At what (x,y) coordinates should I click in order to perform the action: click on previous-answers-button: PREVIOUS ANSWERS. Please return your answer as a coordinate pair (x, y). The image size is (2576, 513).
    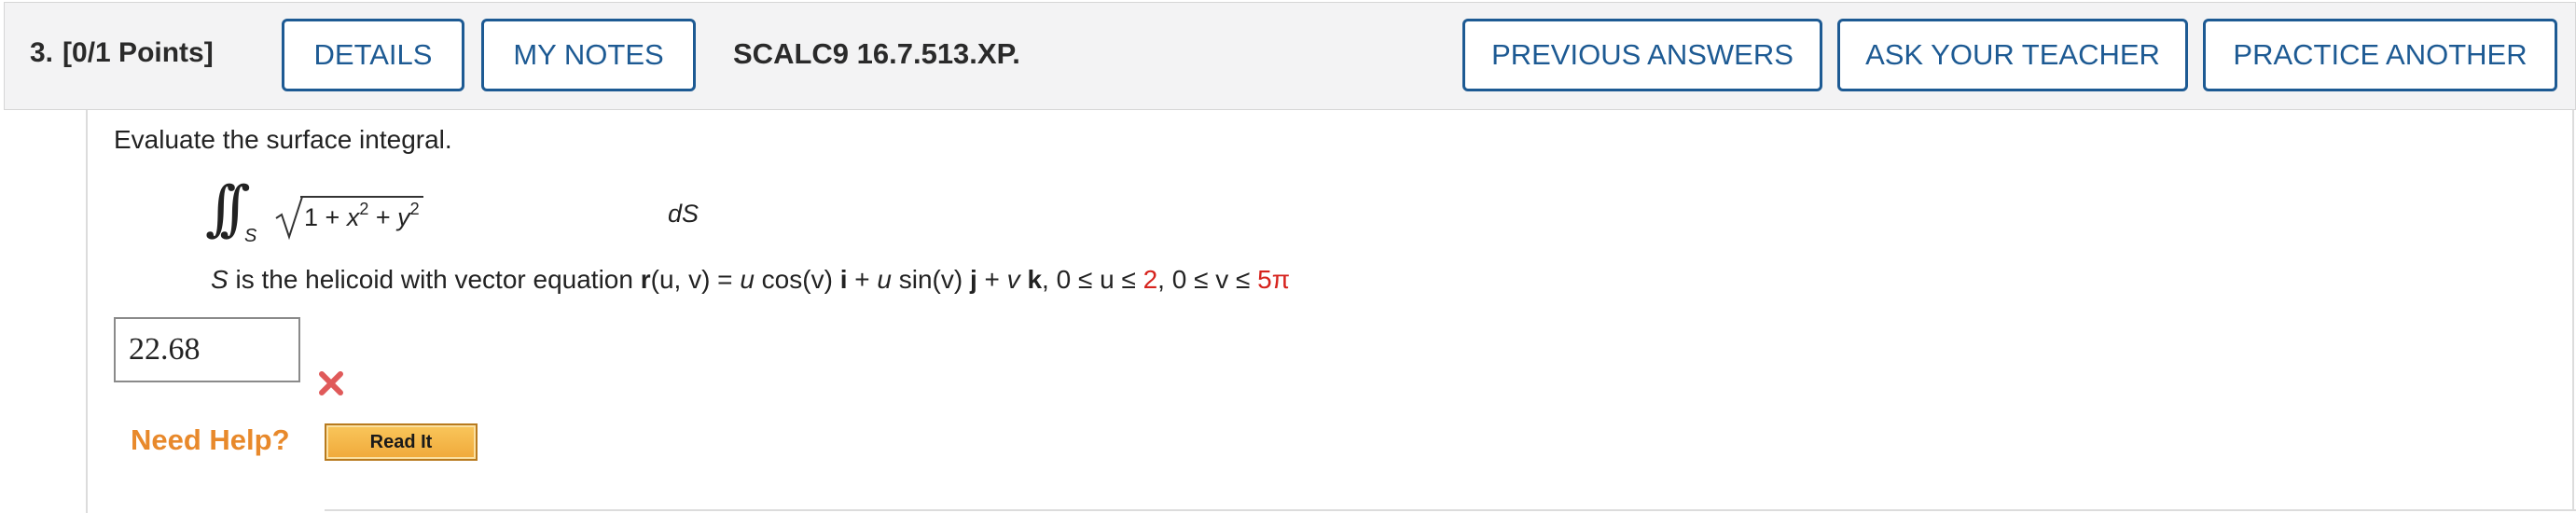
    Looking at the image, I should click on (1642, 55).